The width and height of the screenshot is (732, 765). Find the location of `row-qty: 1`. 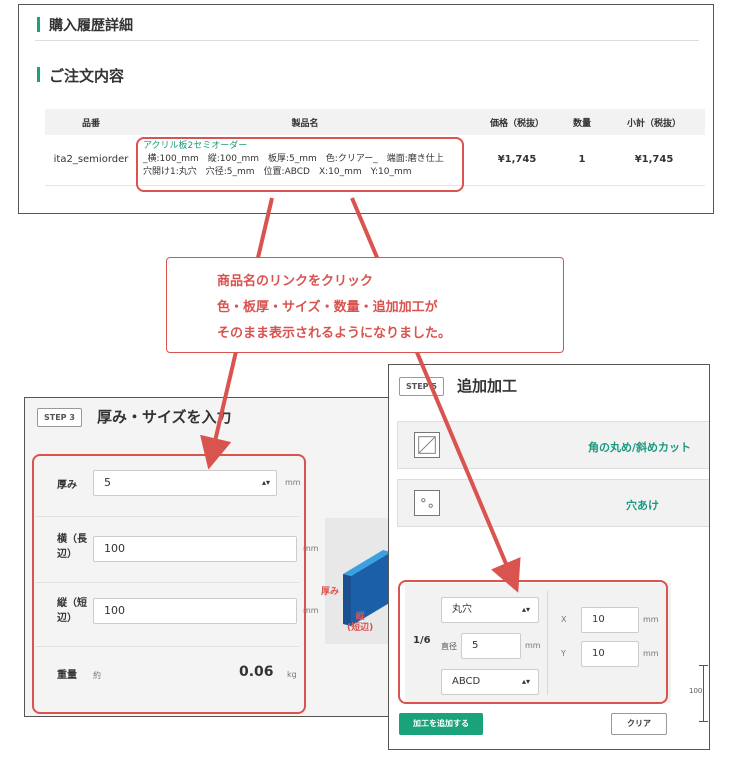

row-qty: 1 is located at coordinates (582, 160).